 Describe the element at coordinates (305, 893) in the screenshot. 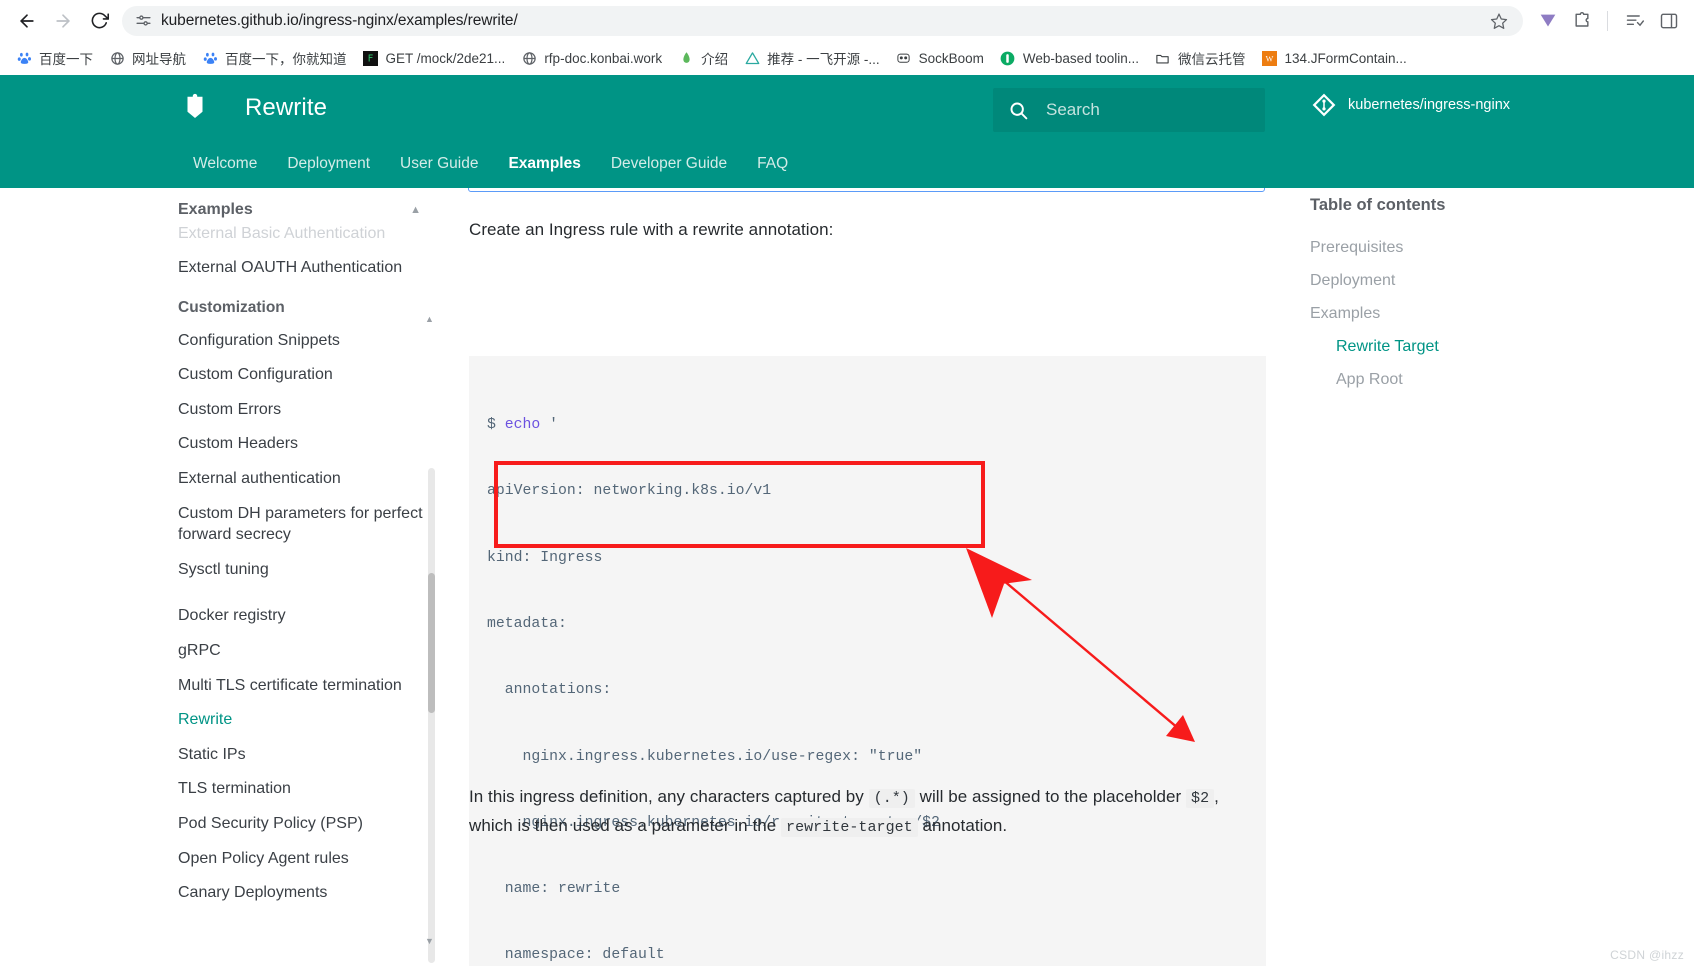

I see `sidebar-item-canary-deployments: Canary Deployments` at that location.